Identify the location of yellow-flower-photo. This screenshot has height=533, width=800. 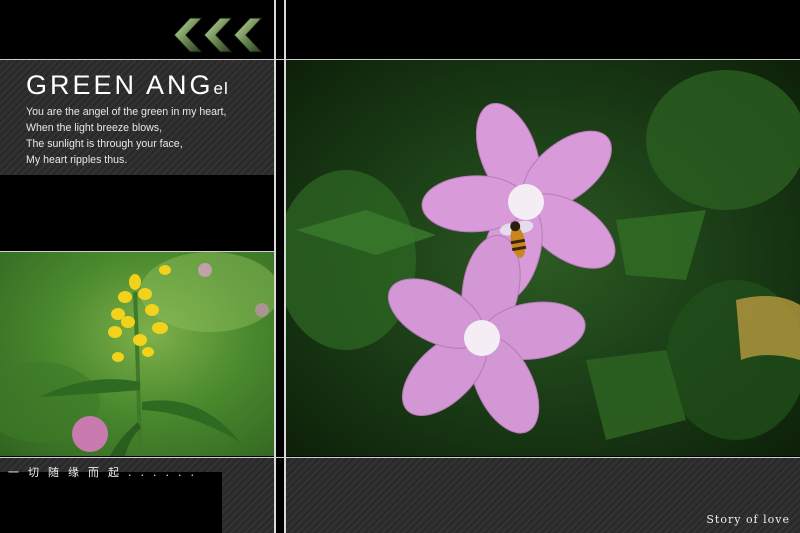
(137, 354).